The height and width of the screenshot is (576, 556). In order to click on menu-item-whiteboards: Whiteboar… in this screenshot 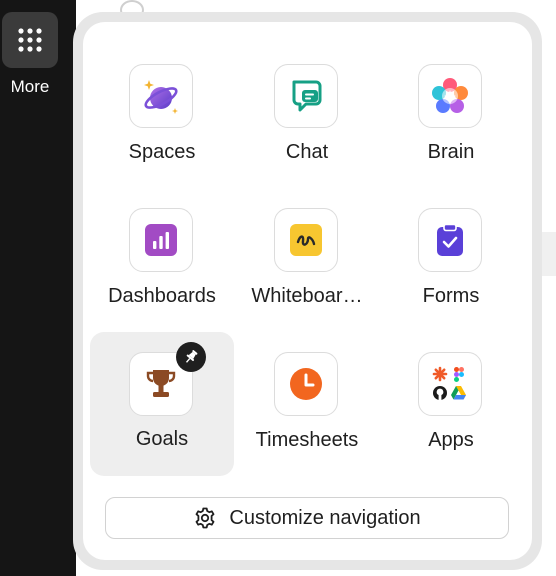, I will do `click(307, 249)`.